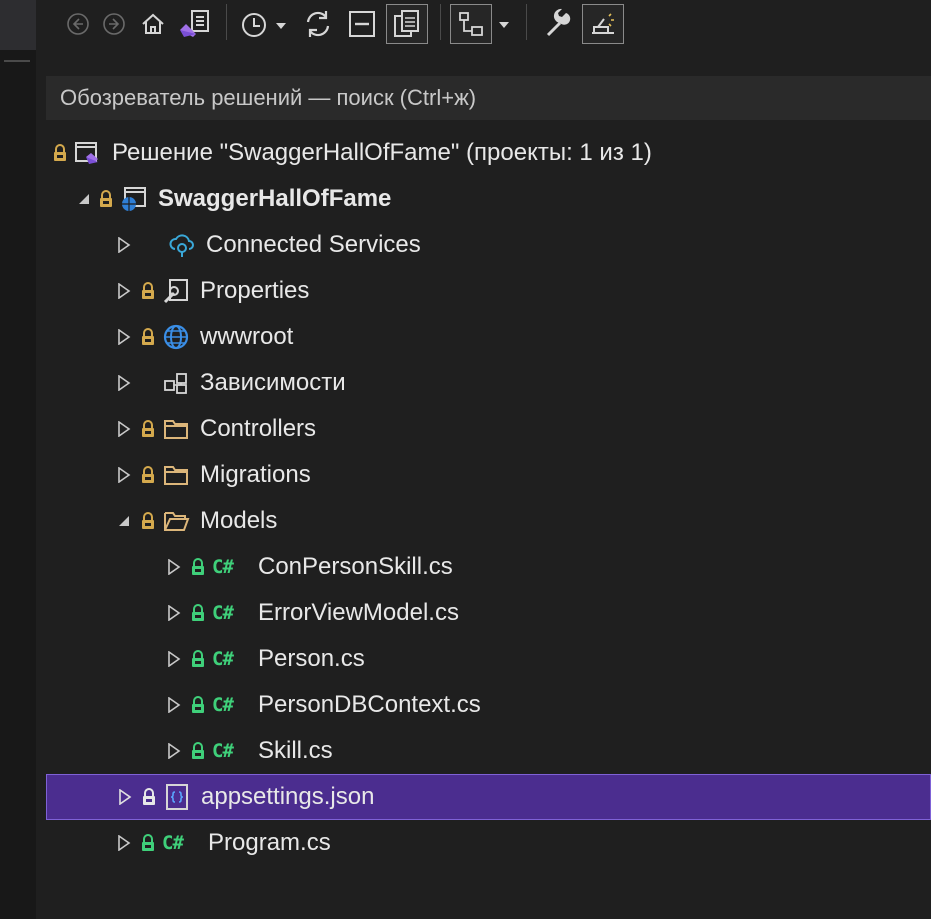  I want to click on chevron-down-icon, so click(504, 24).